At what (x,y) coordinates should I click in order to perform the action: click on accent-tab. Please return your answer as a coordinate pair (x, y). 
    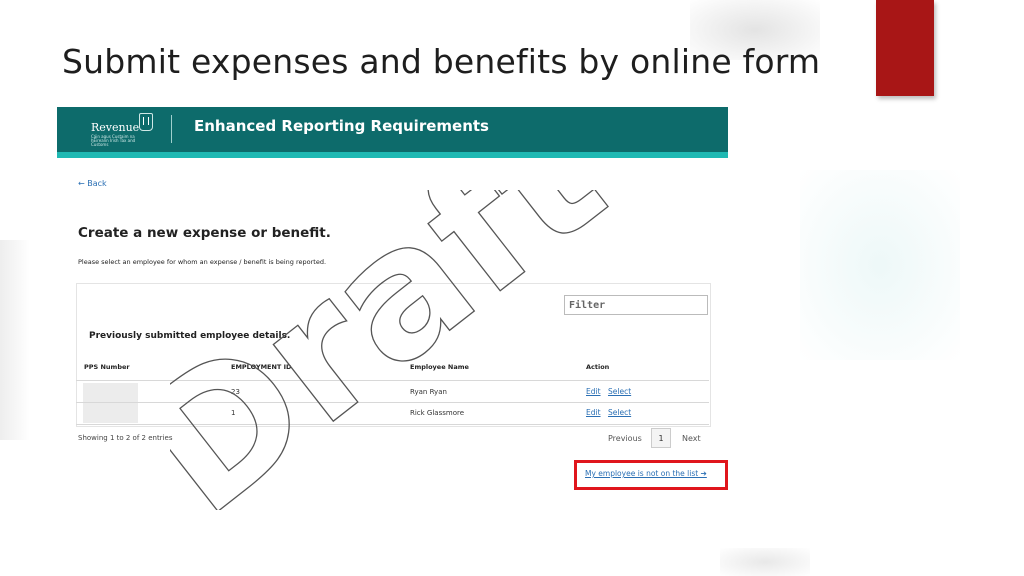
    Looking at the image, I should click on (905, 48).